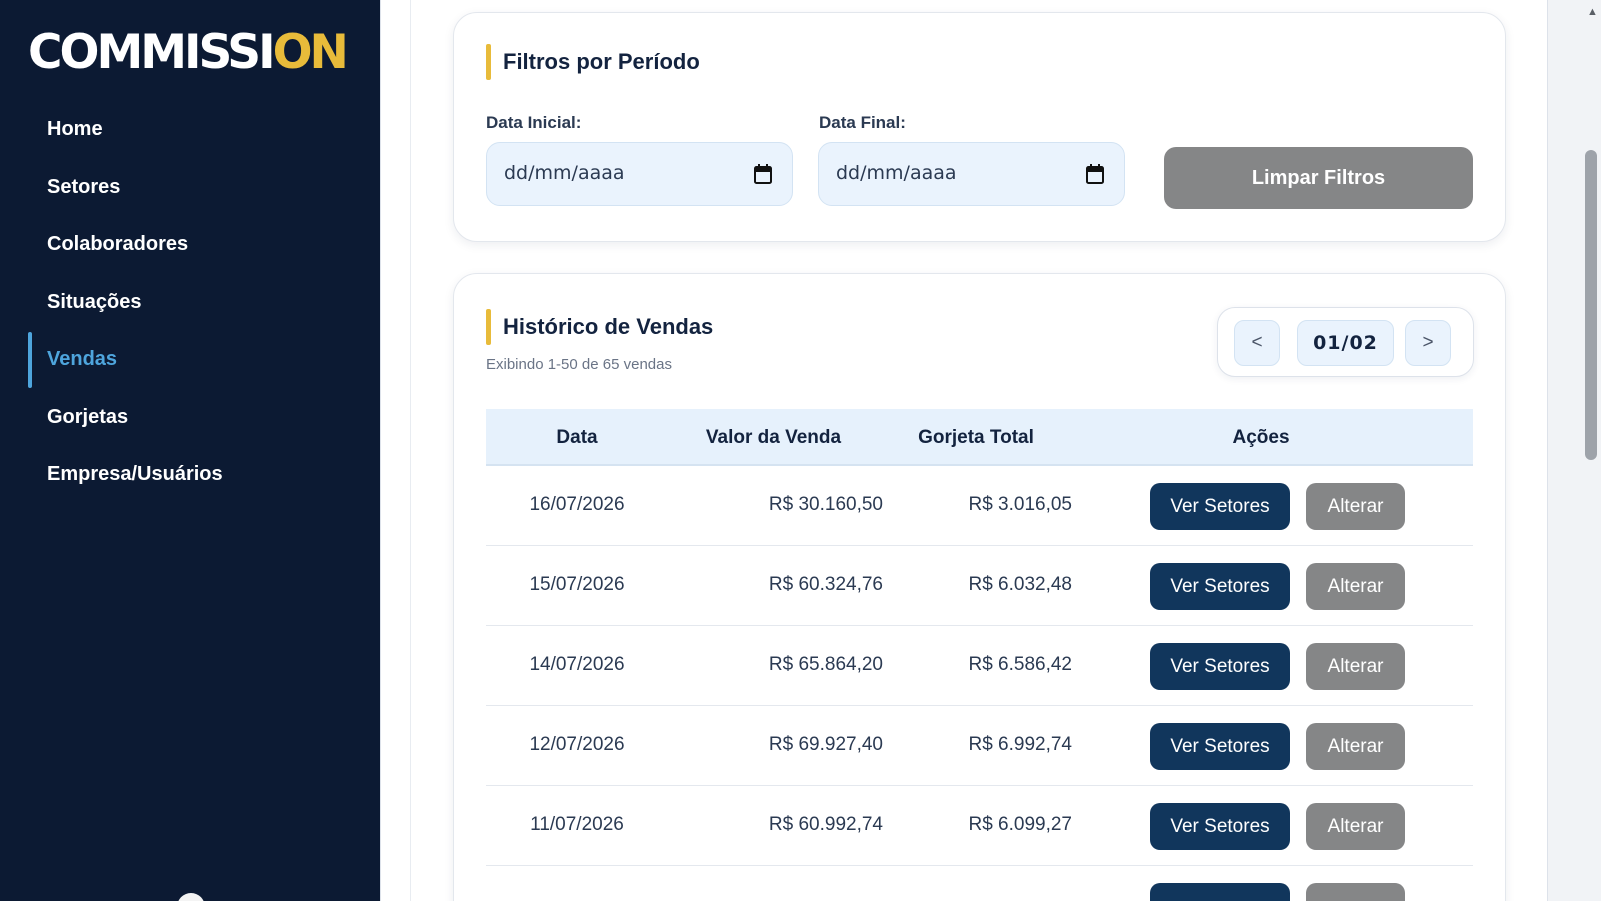 The width and height of the screenshot is (1601, 901). Describe the element at coordinates (825, 584) in the screenshot. I see `cell-sale-value: R$ 60.324,76` at that location.